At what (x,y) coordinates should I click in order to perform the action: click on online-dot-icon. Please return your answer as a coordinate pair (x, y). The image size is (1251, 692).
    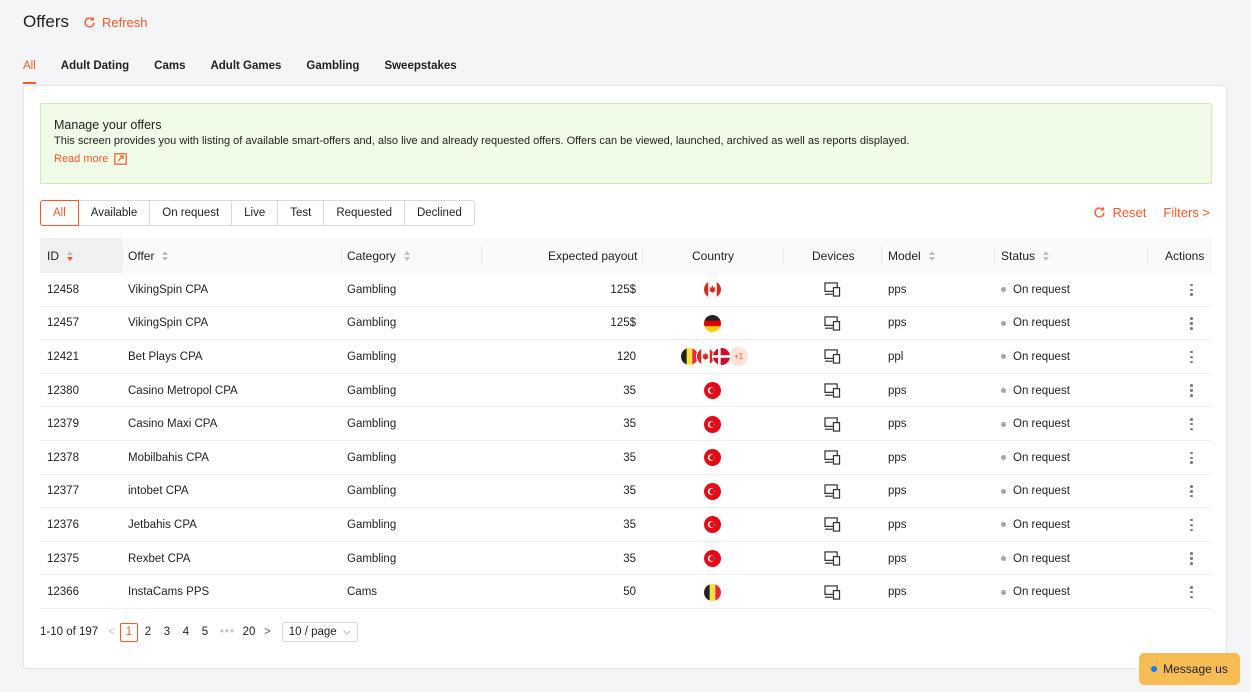
    Looking at the image, I should click on (1154, 669).